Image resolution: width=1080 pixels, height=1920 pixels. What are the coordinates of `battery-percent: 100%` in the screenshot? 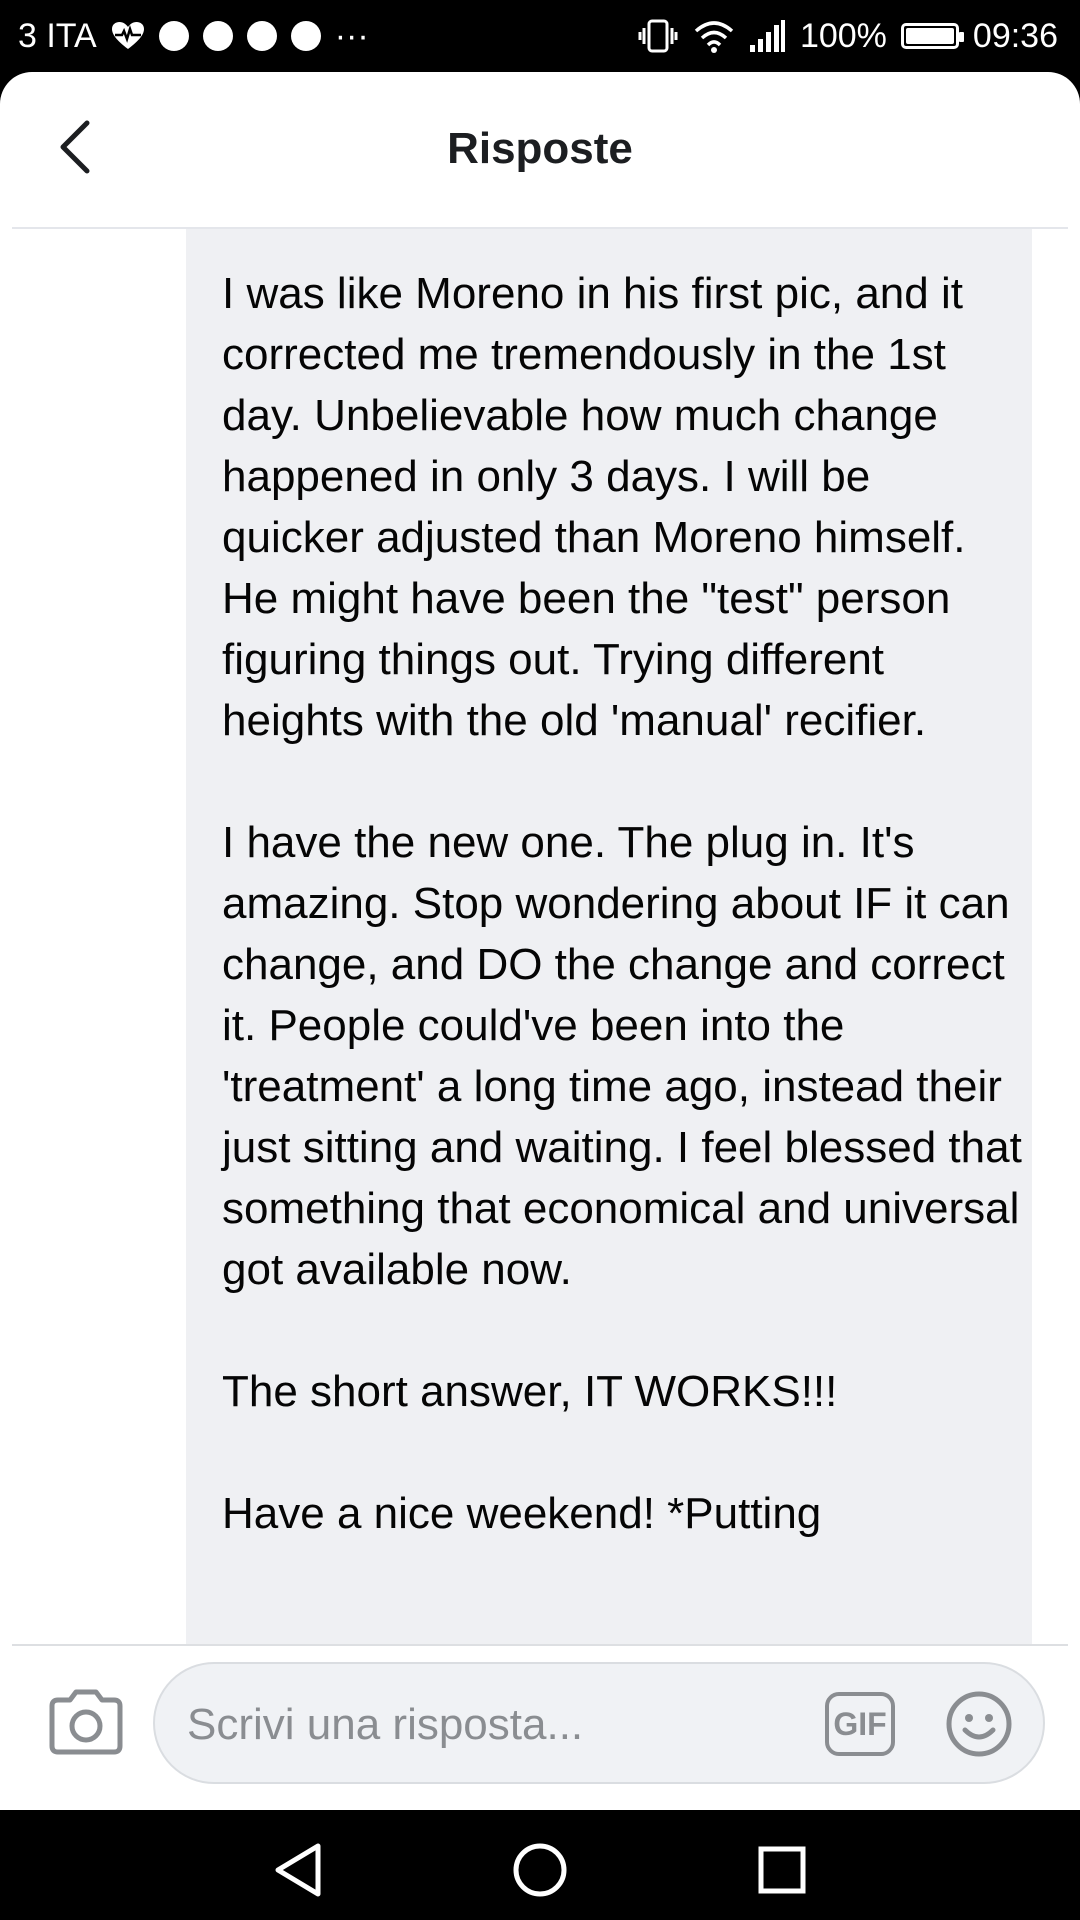 It's located at (843, 36).